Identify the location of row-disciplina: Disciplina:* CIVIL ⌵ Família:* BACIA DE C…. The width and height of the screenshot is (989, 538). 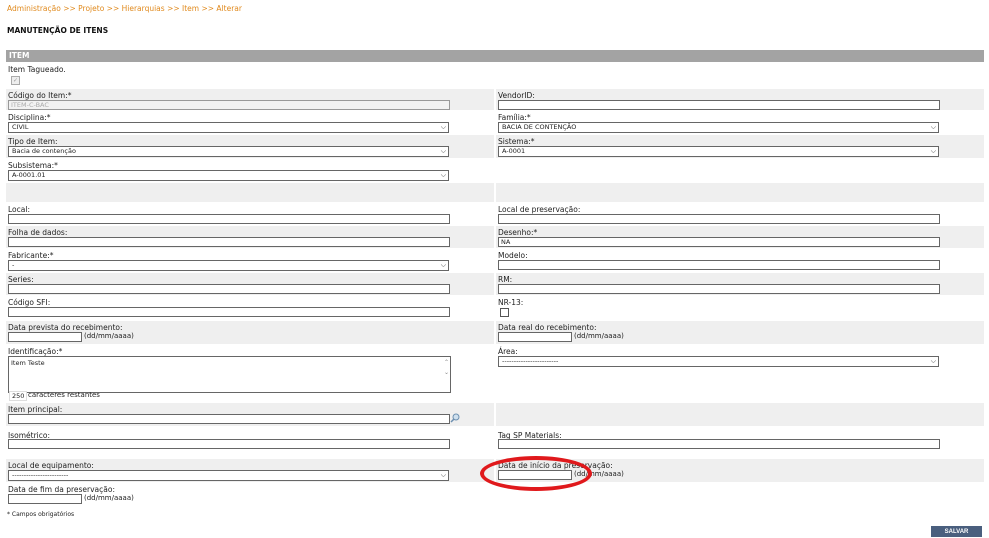
(495, 122).